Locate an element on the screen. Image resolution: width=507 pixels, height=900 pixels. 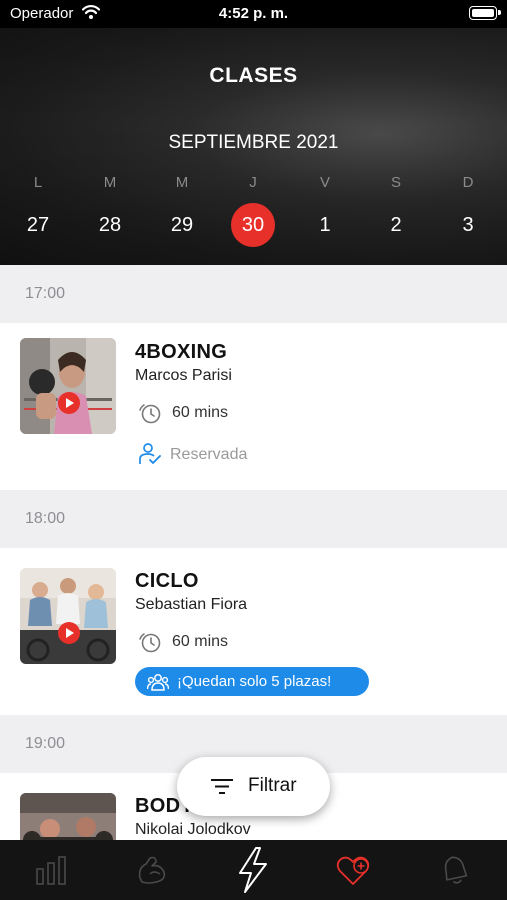
class-thumbnail-cycling is located at coordinates (68, 616).